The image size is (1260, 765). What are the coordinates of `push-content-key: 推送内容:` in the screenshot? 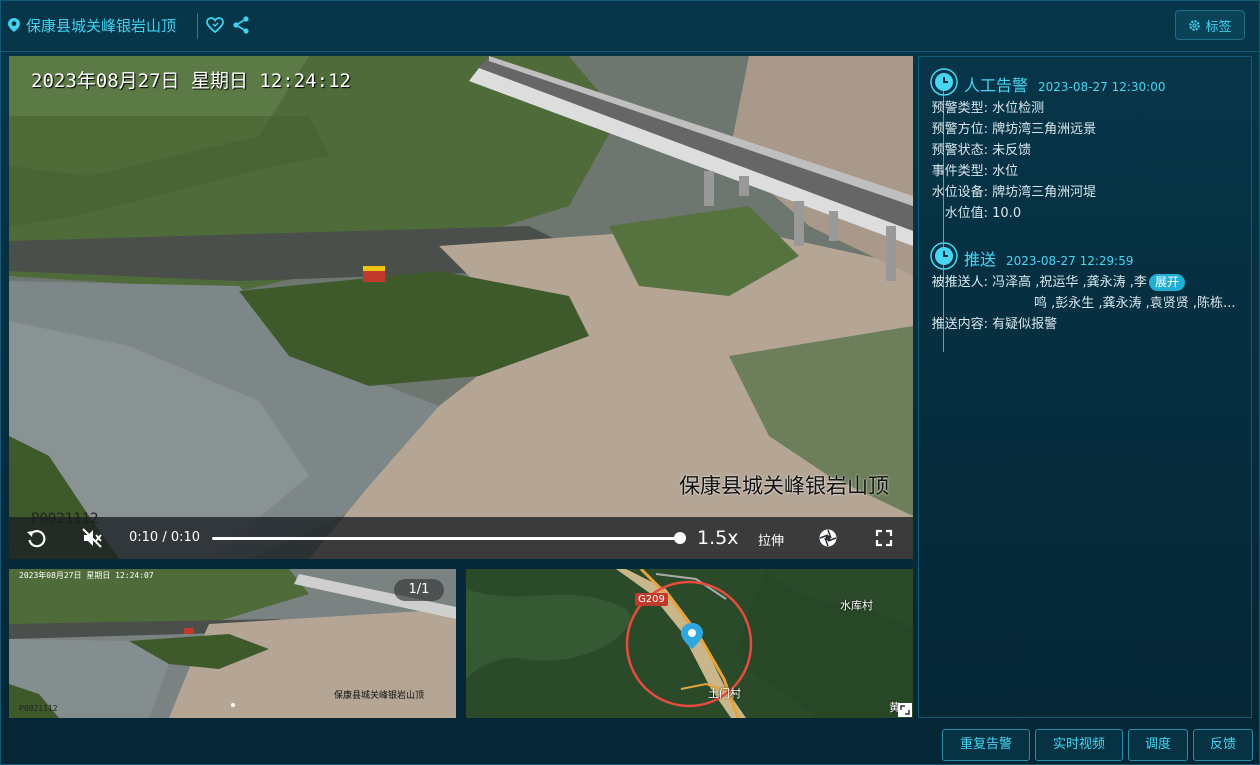 It's located at (959, 324).